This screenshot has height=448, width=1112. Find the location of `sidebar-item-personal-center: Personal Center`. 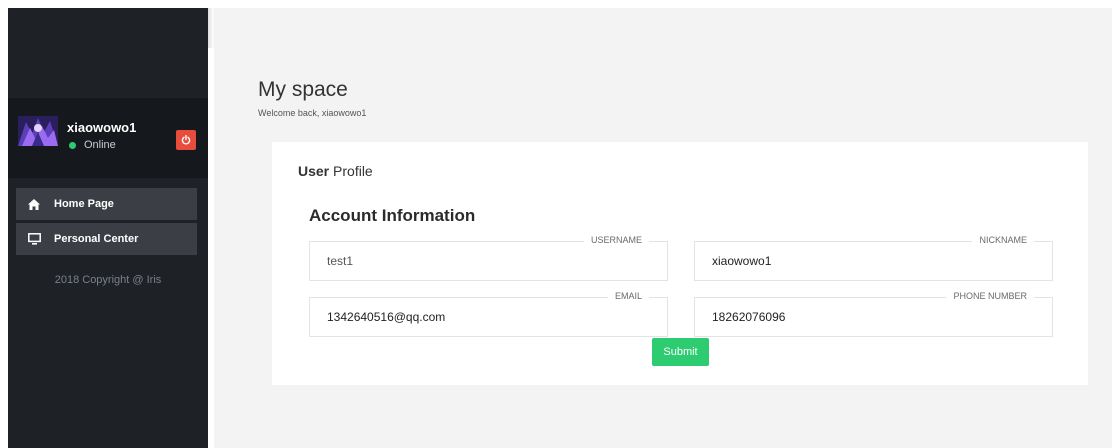

sidebar-item-personal-center: Personal Center is located at coordinates (106, 239).